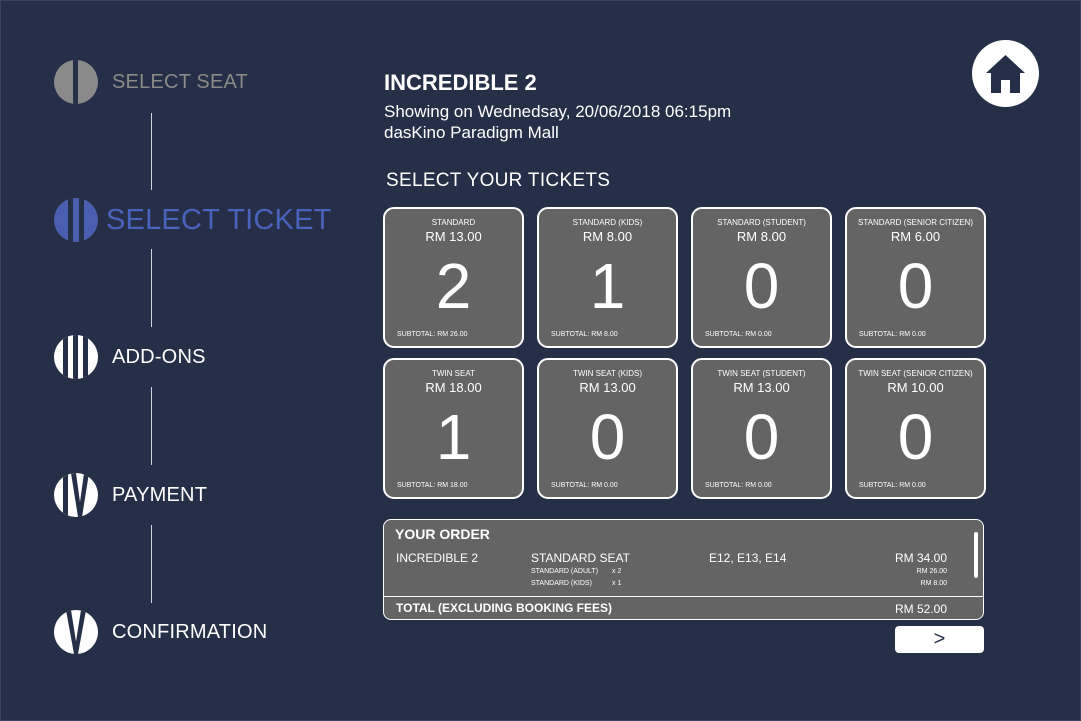 The height and width of the screenshot is (721, 1081). Describe the element at coordinates (453, 373) in the screenshot. I see `ticket-name: TWIN SEAT` at that location.